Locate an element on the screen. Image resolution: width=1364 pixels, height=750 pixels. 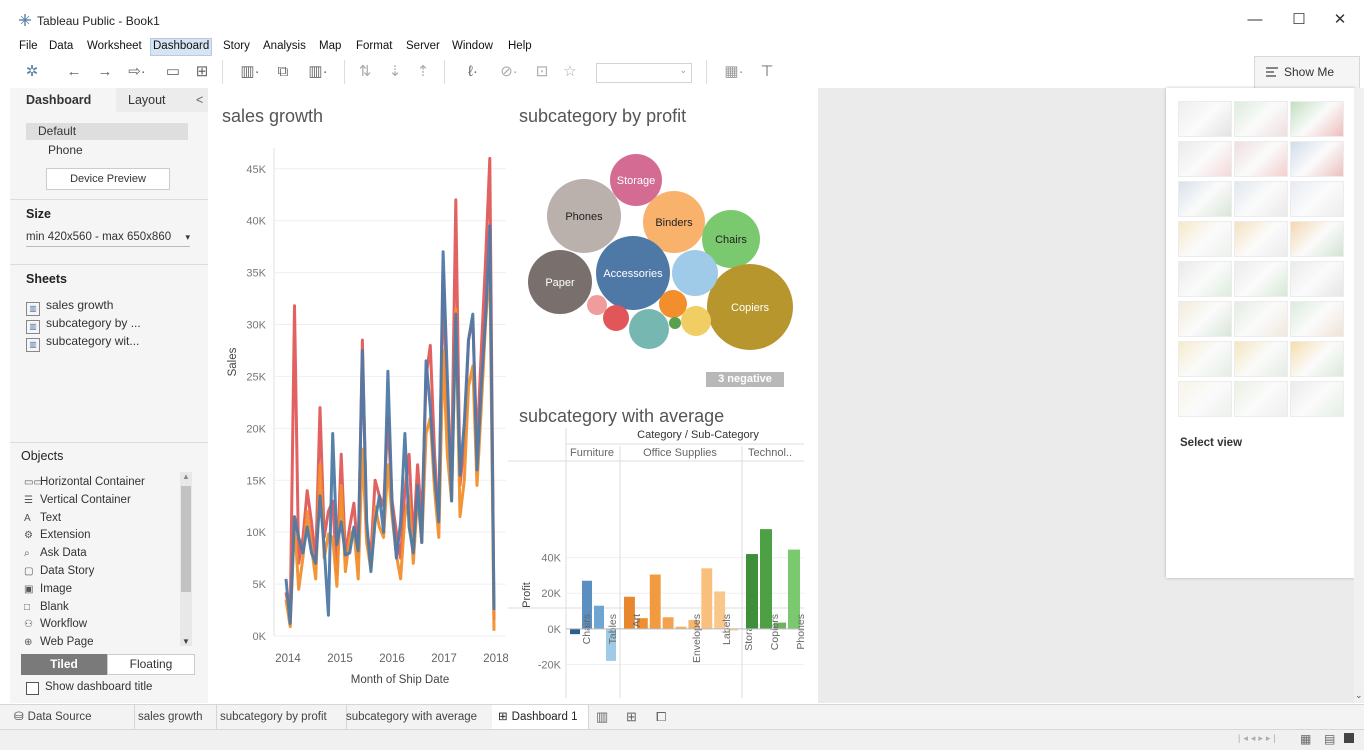
new-worksheet-icon: ▥· is located at coordinates (250, 72).